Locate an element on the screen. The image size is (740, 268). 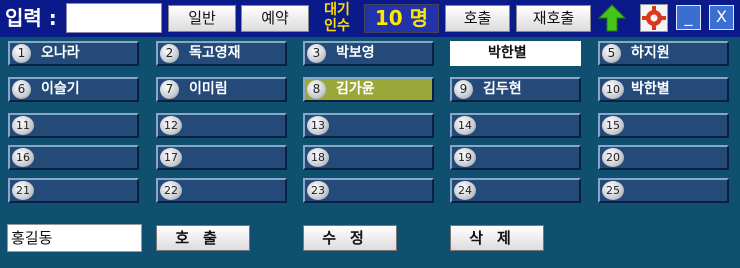
wait-count: 10 명 is located at coordinates (401, 18).